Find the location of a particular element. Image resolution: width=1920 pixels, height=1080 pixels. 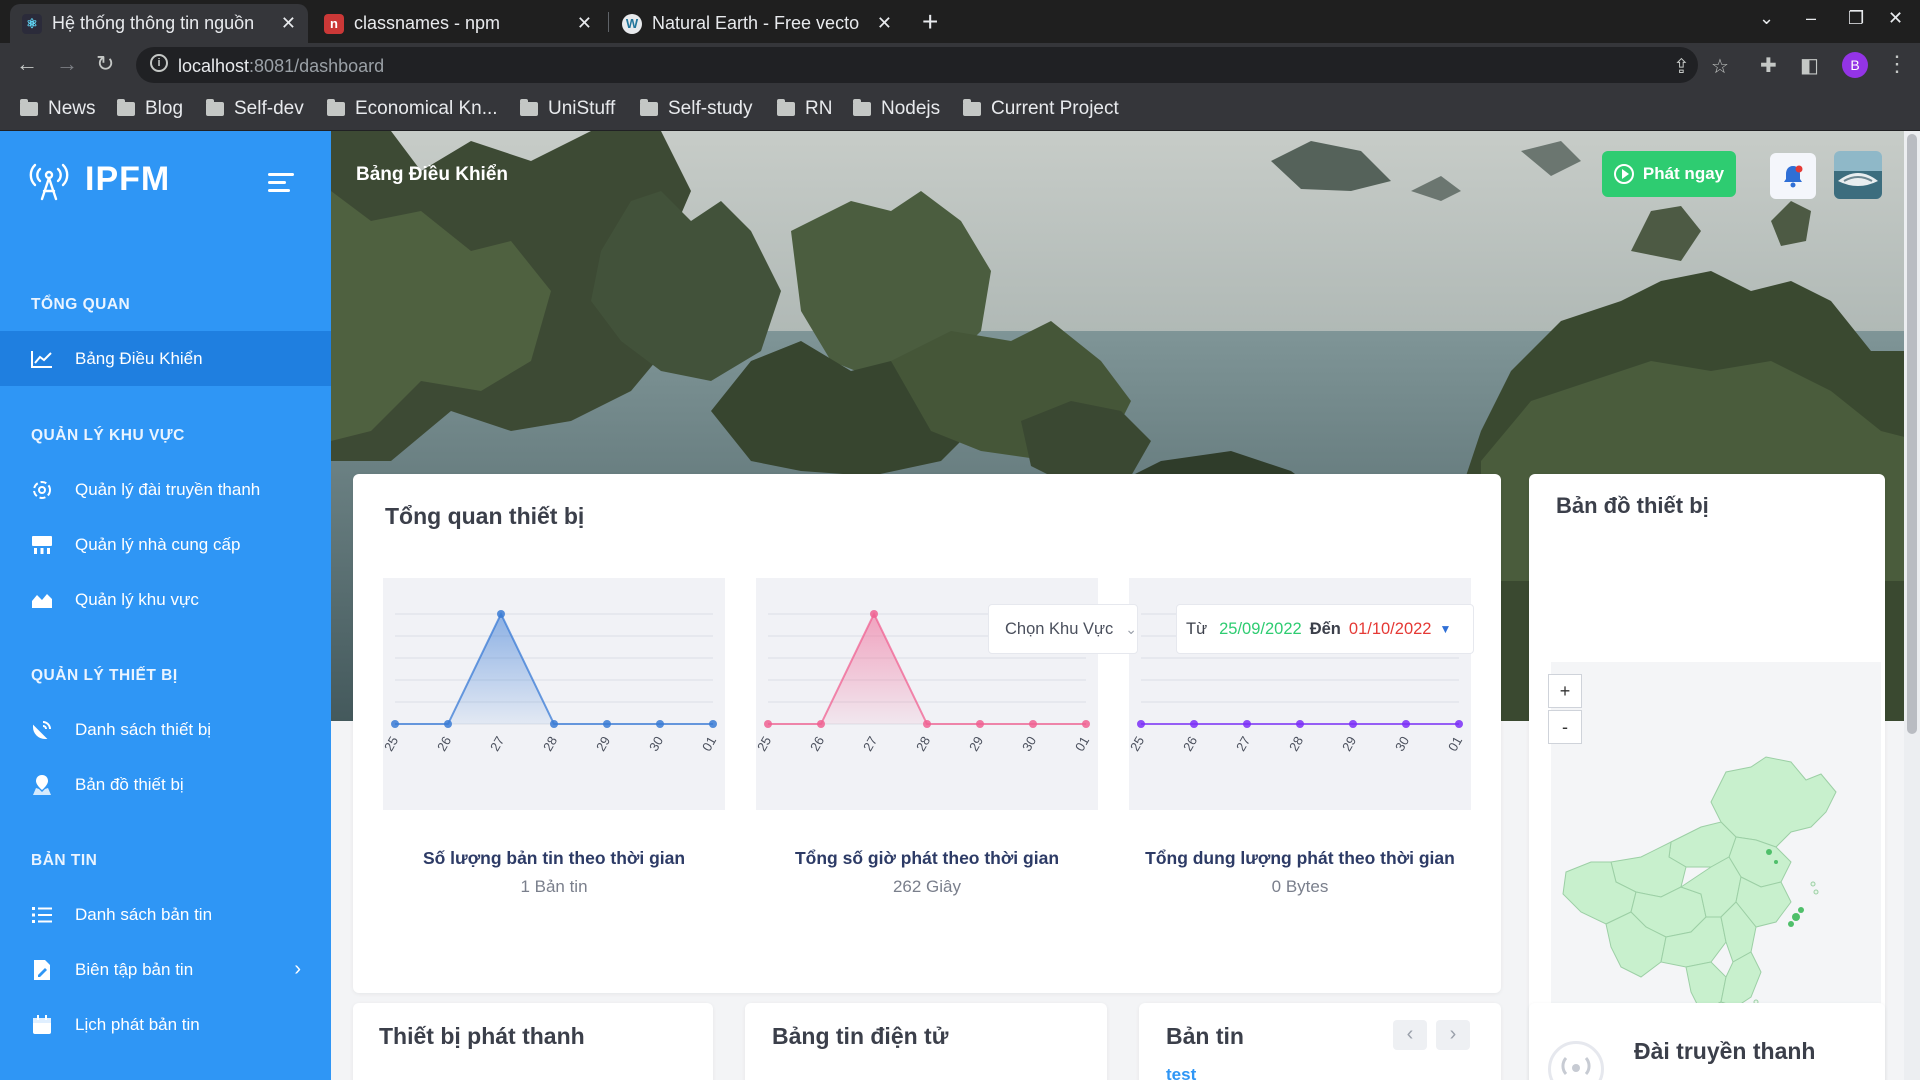

series-area is located at coordinates (554, 669).